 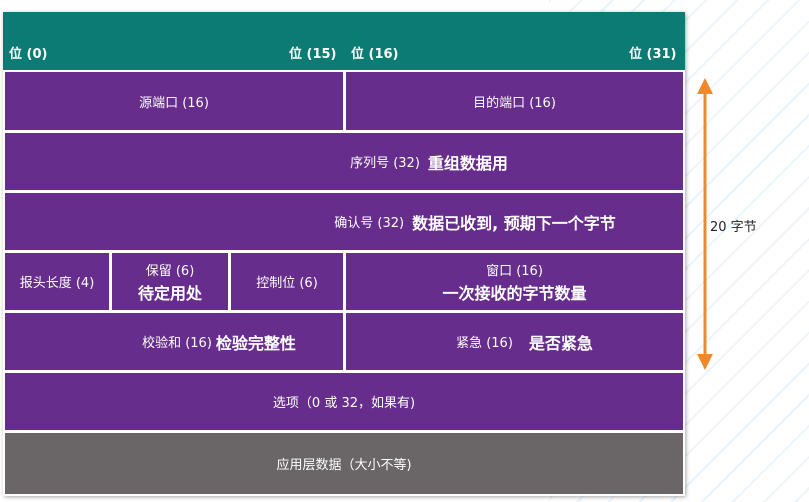 What do you see at coordinates (514, 281) in the screenshot?
I see `window-field: 窗口 (16) 一次接收的字节数量` at bounding box center [514, 281].